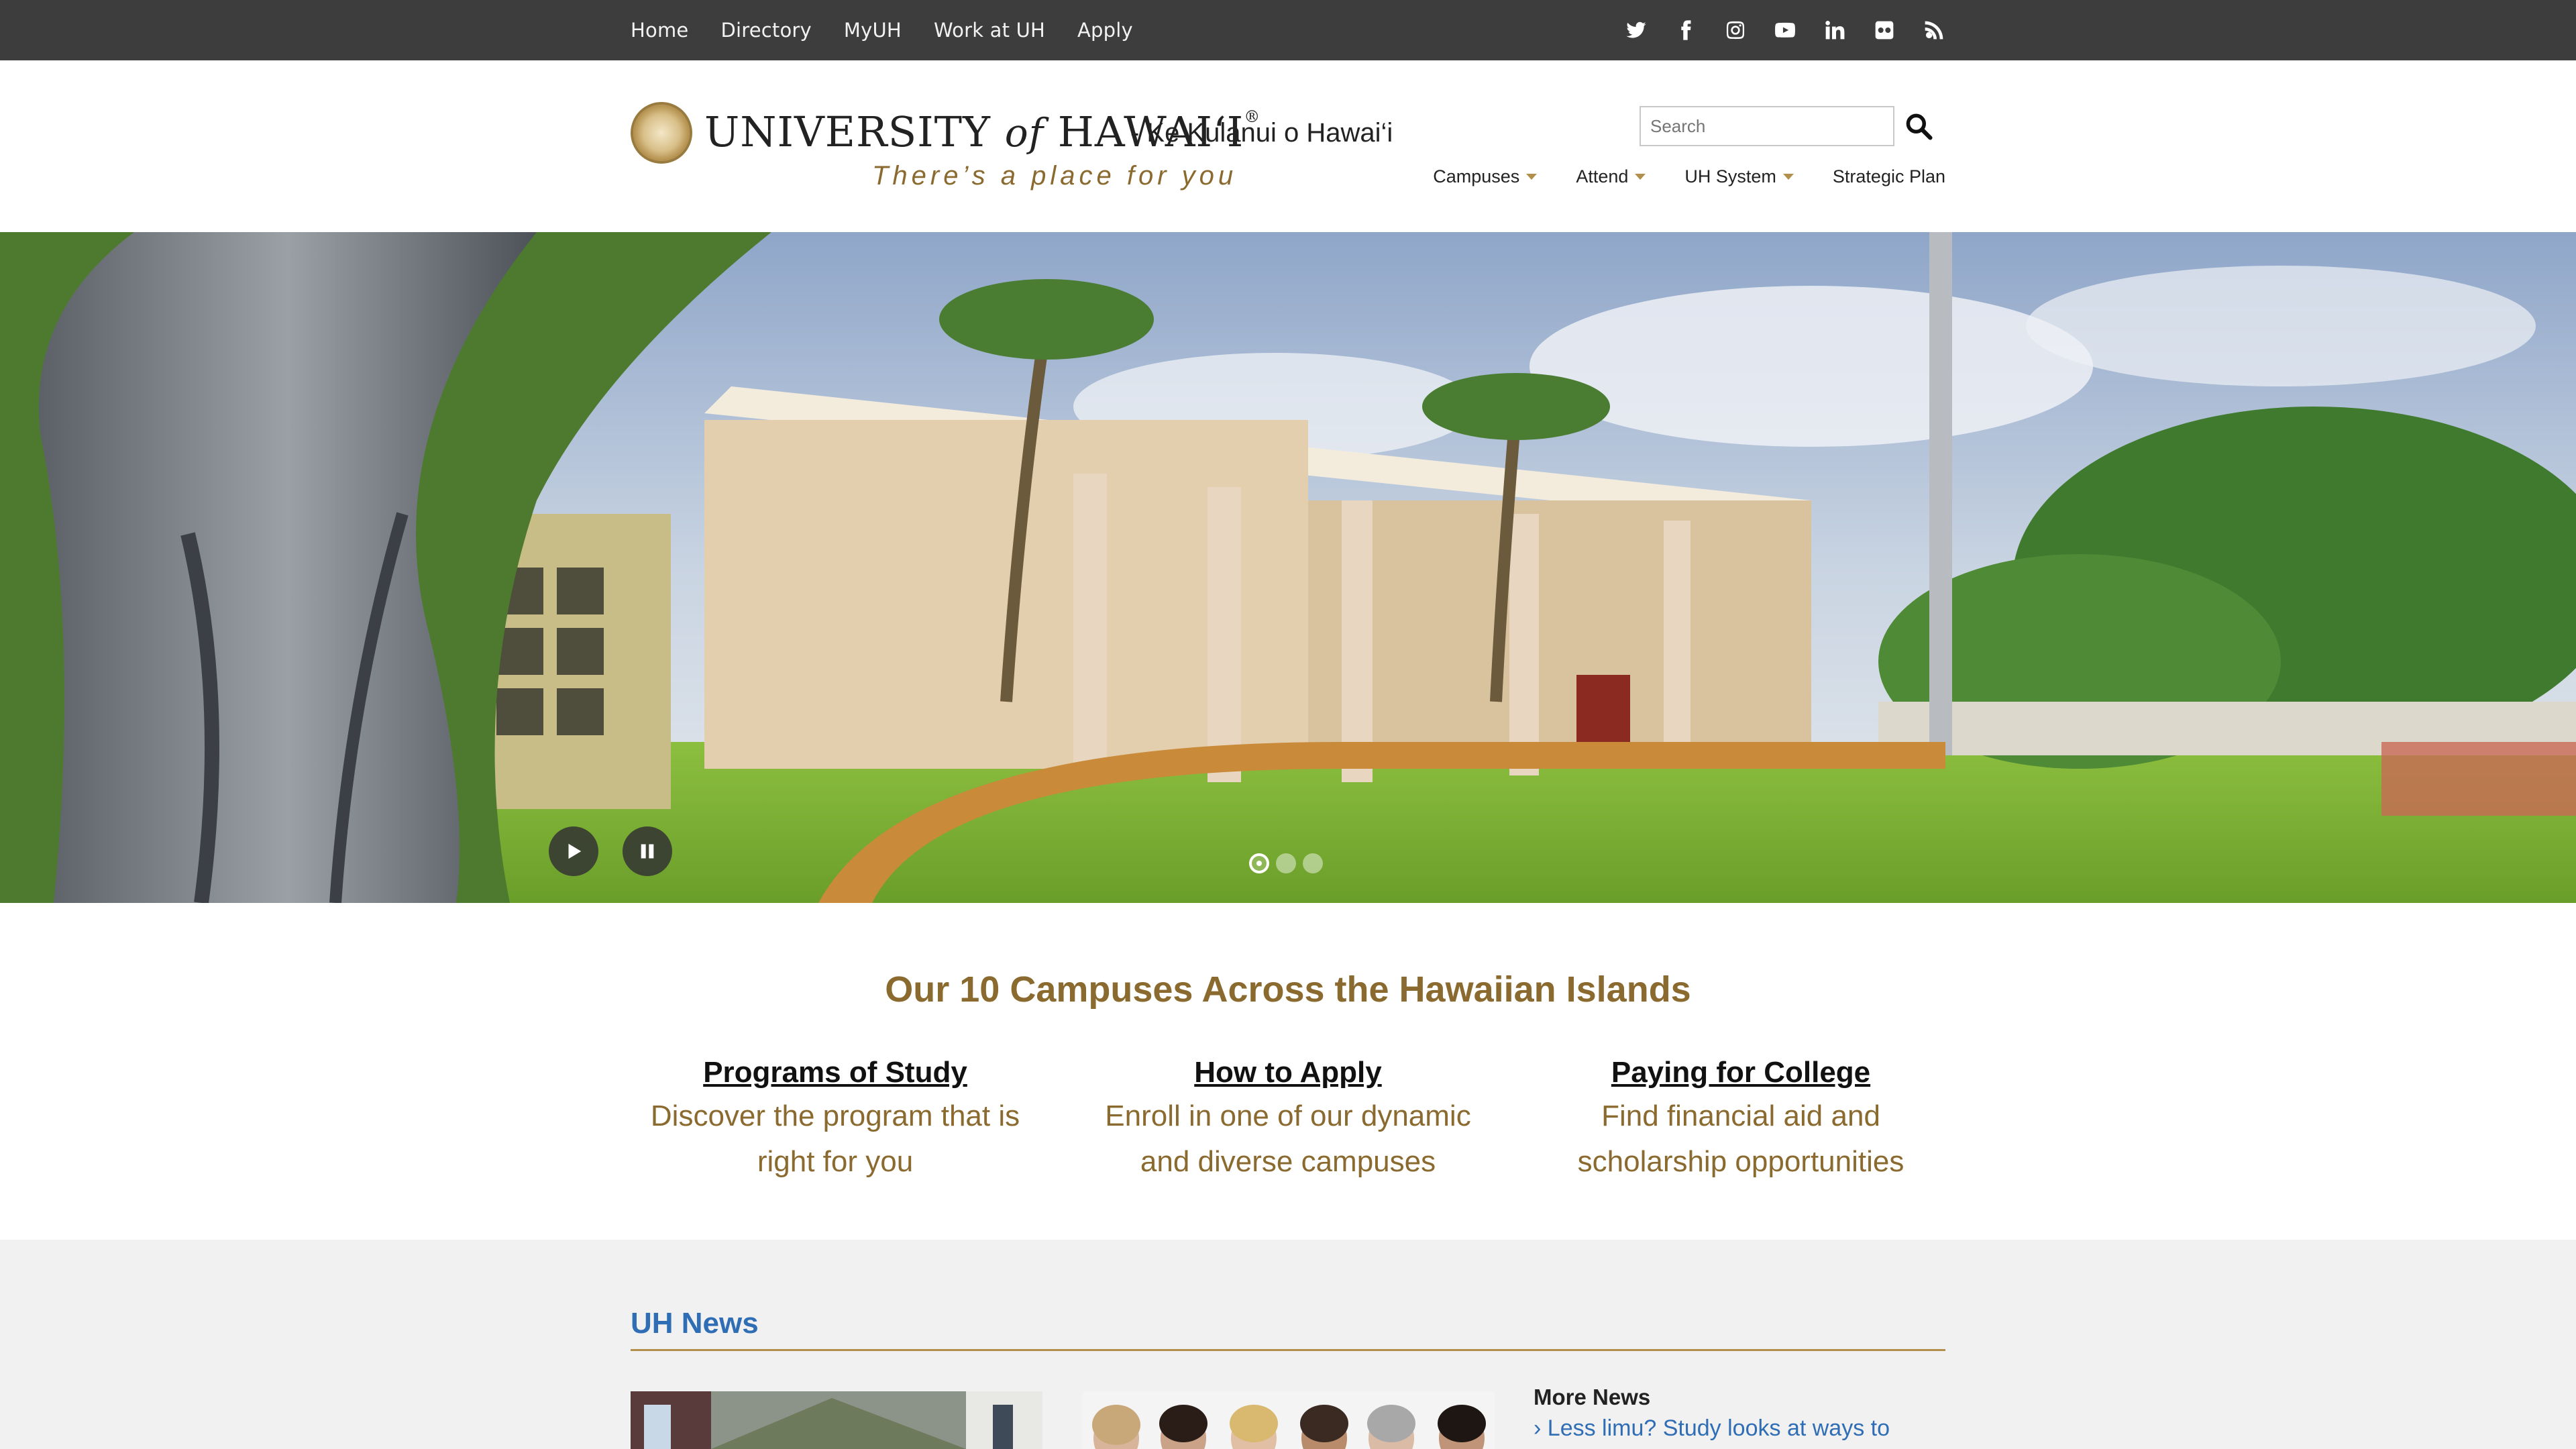  Describe the element at coordinates (1288, 1072) in the screenshot. I see `how-to-apply-link: How to Apply` at that location.